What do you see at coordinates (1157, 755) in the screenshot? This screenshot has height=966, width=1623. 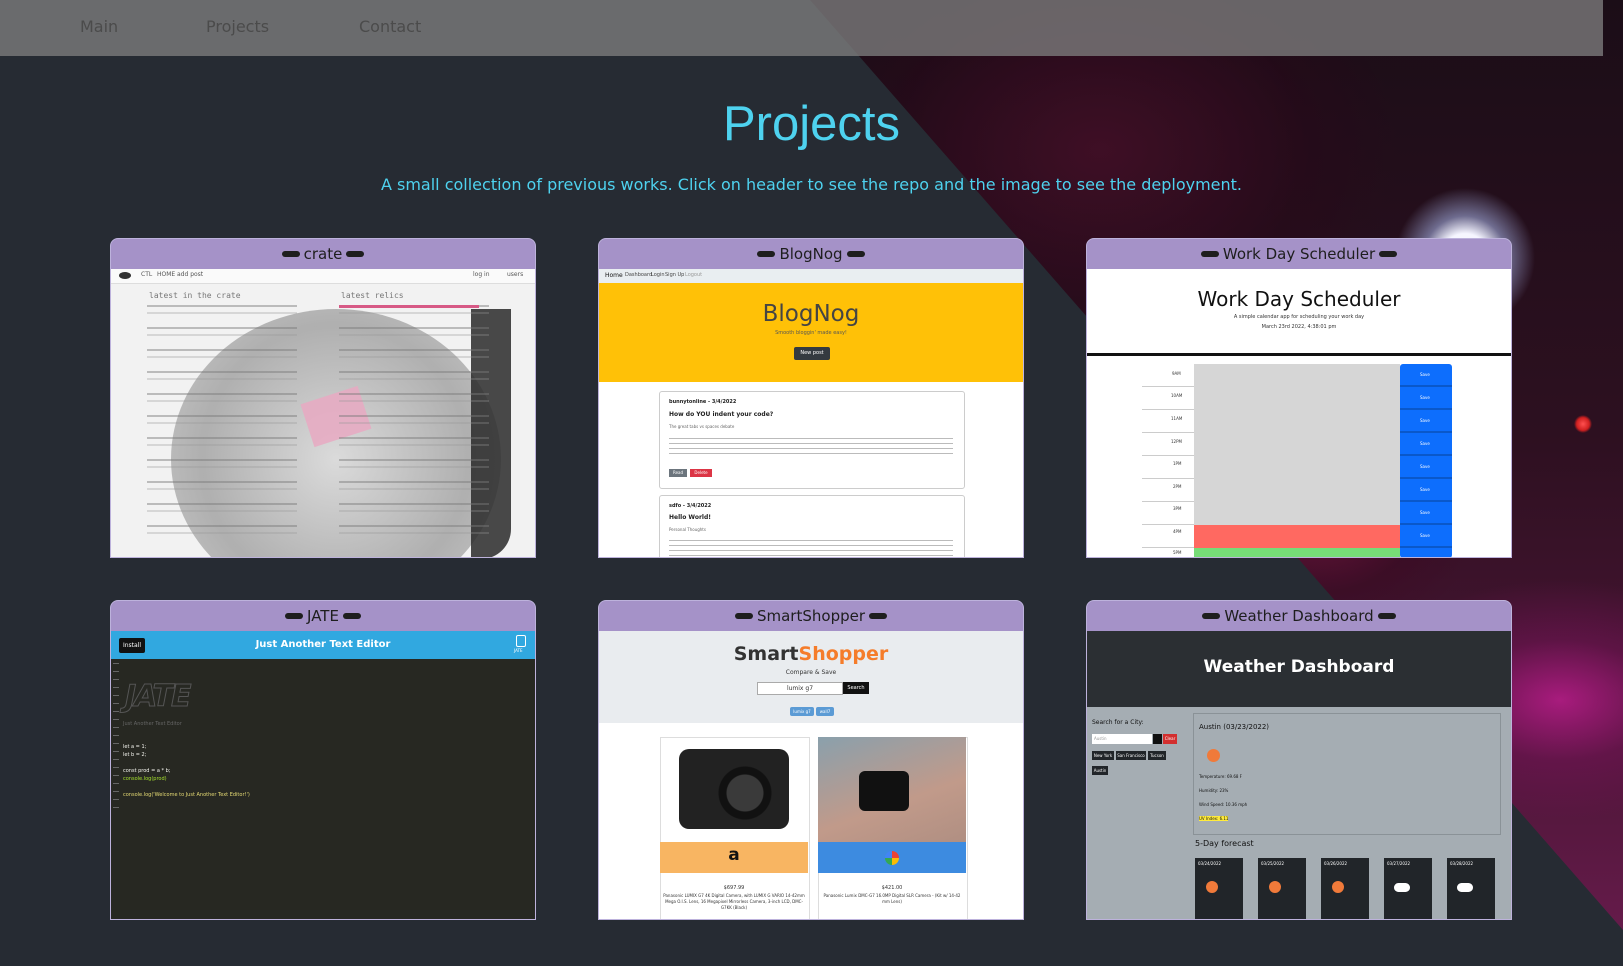 I see `city-button: Tucson` at bounding box center [1157, 755].